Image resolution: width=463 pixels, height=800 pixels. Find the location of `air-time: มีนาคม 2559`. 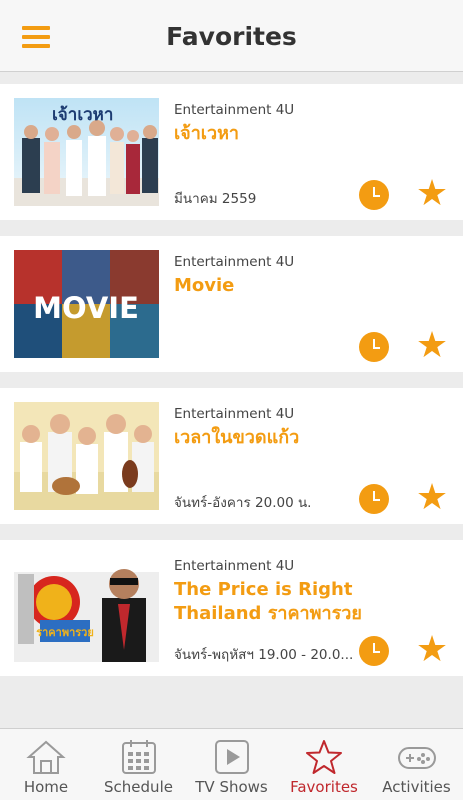

air-time: มีนาคม 2559 is located at coordinates (215, 199).